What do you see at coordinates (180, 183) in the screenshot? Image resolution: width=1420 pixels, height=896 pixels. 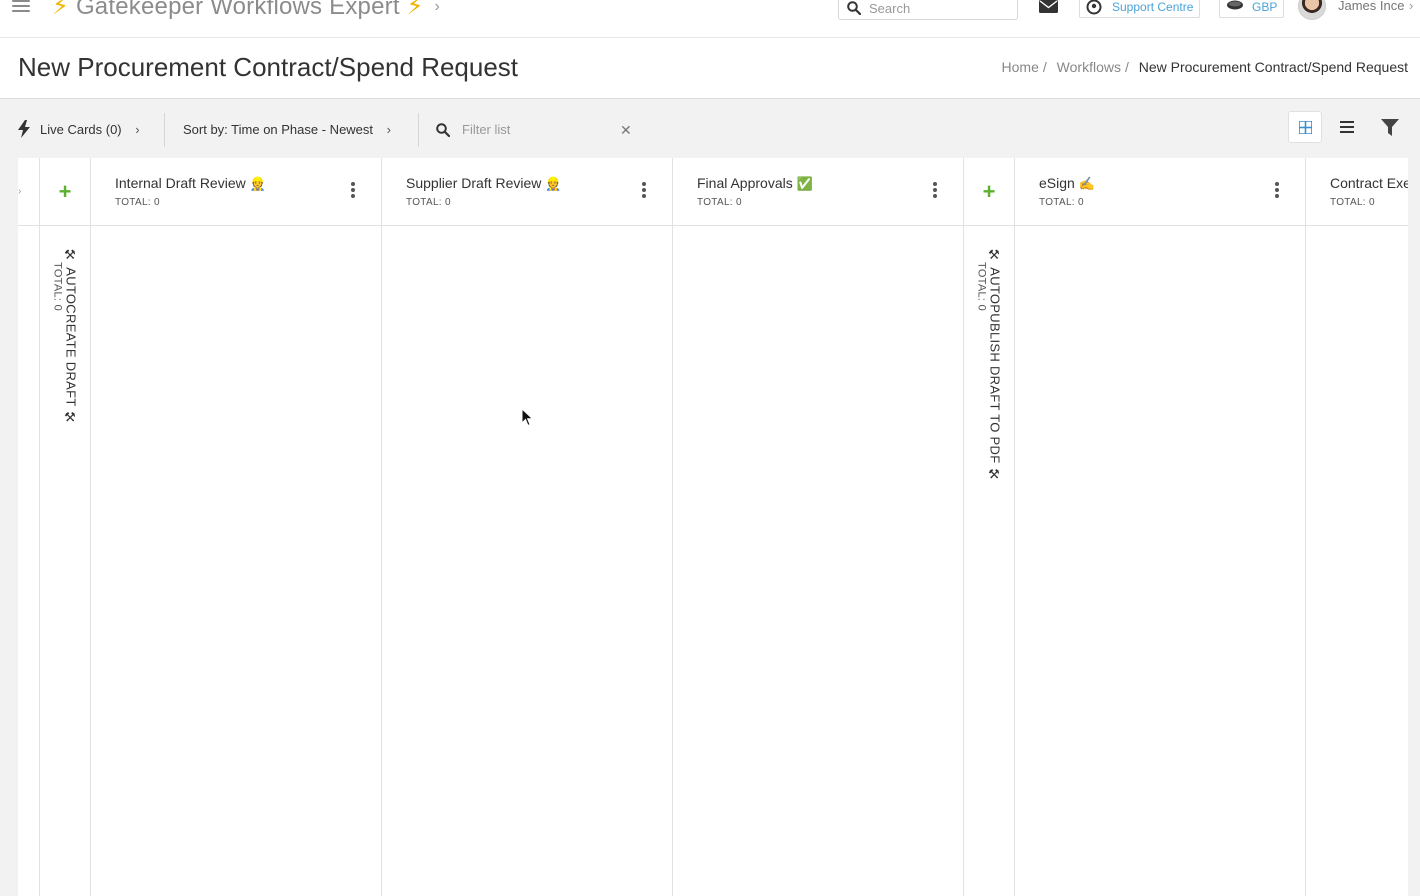 I see `phase-title-label: Internal Draft Review` at bounding box center [180, 183].